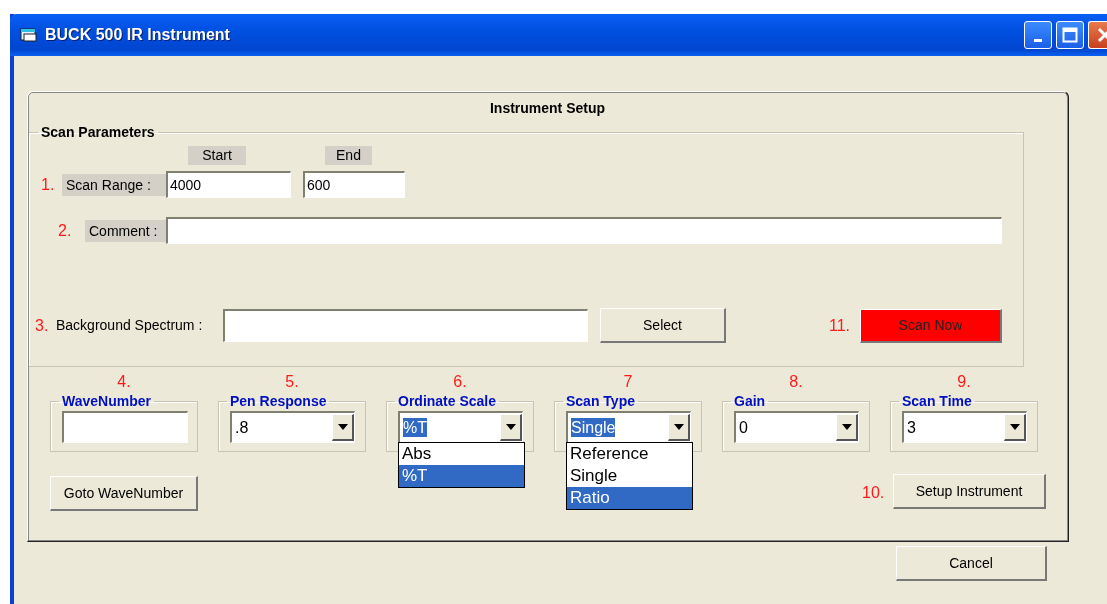 This screenshot has height=604, width=1107. What do you see at coordinates (48, 184) in the screenshot?
I see `step-number: 1.` at bounding box center [48, 184].